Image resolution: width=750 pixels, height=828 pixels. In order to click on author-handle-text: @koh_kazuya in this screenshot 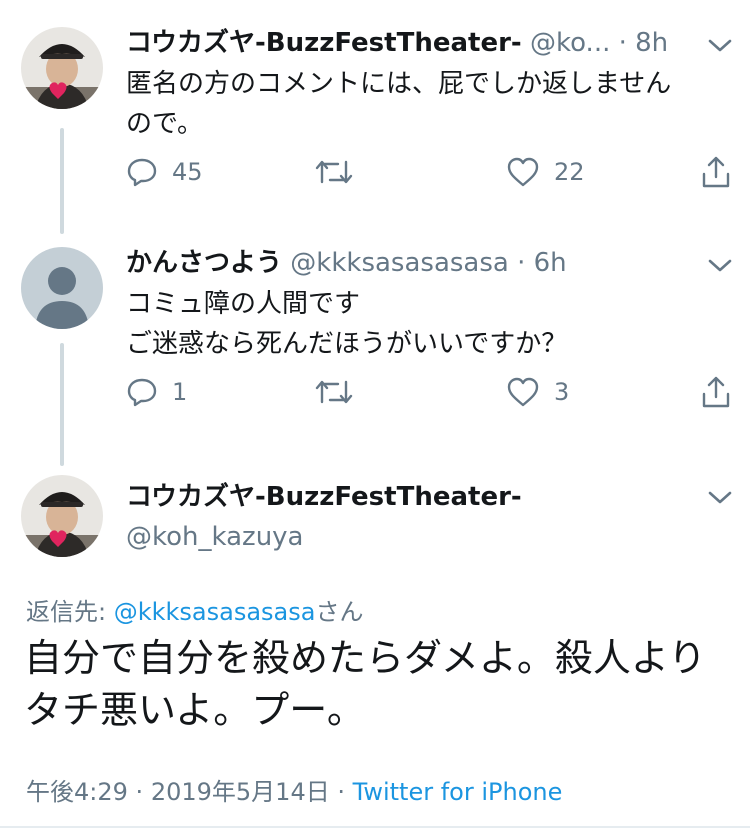, I will do `click(215, 537)`.